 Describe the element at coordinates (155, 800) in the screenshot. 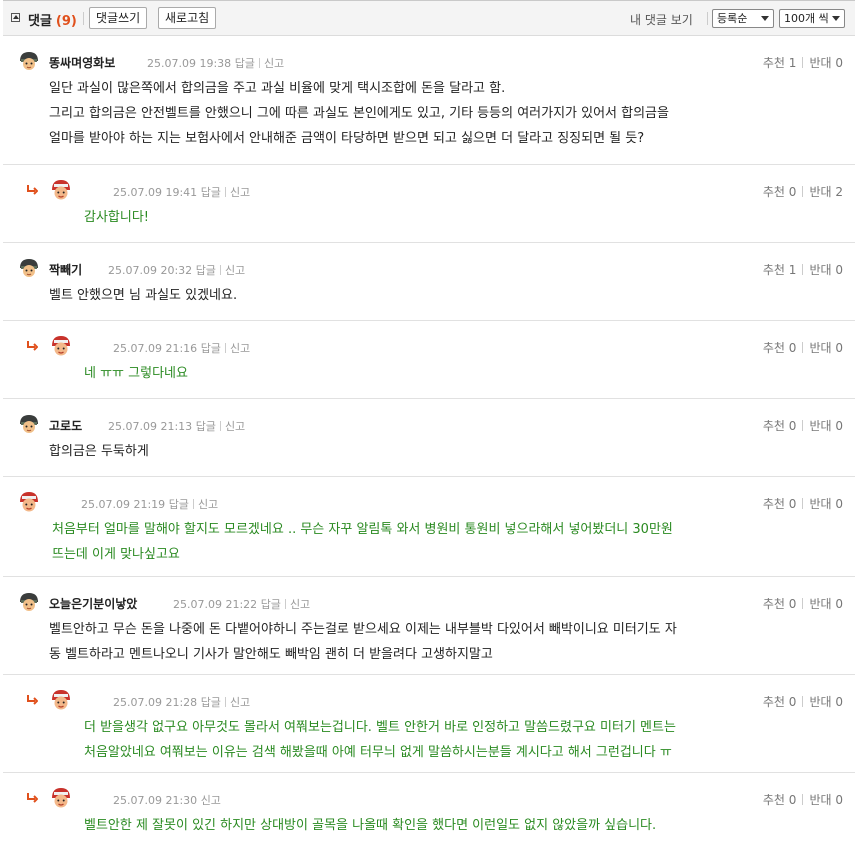

I see `comment-time: 25.07.09 21:30` at that location.